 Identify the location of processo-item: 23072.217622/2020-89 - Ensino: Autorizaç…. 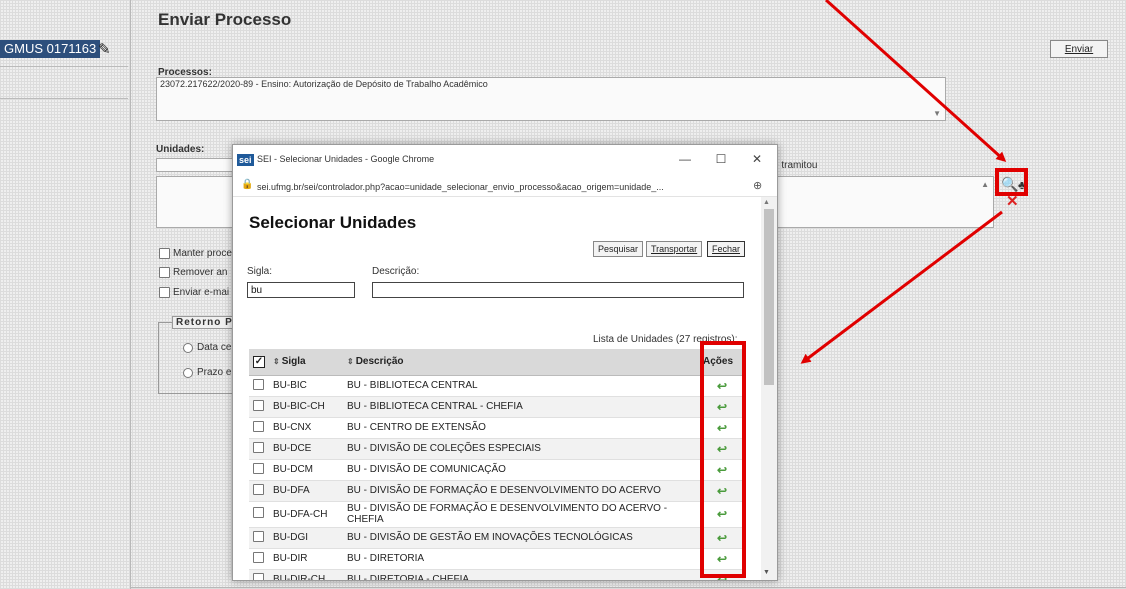
(324, 84).